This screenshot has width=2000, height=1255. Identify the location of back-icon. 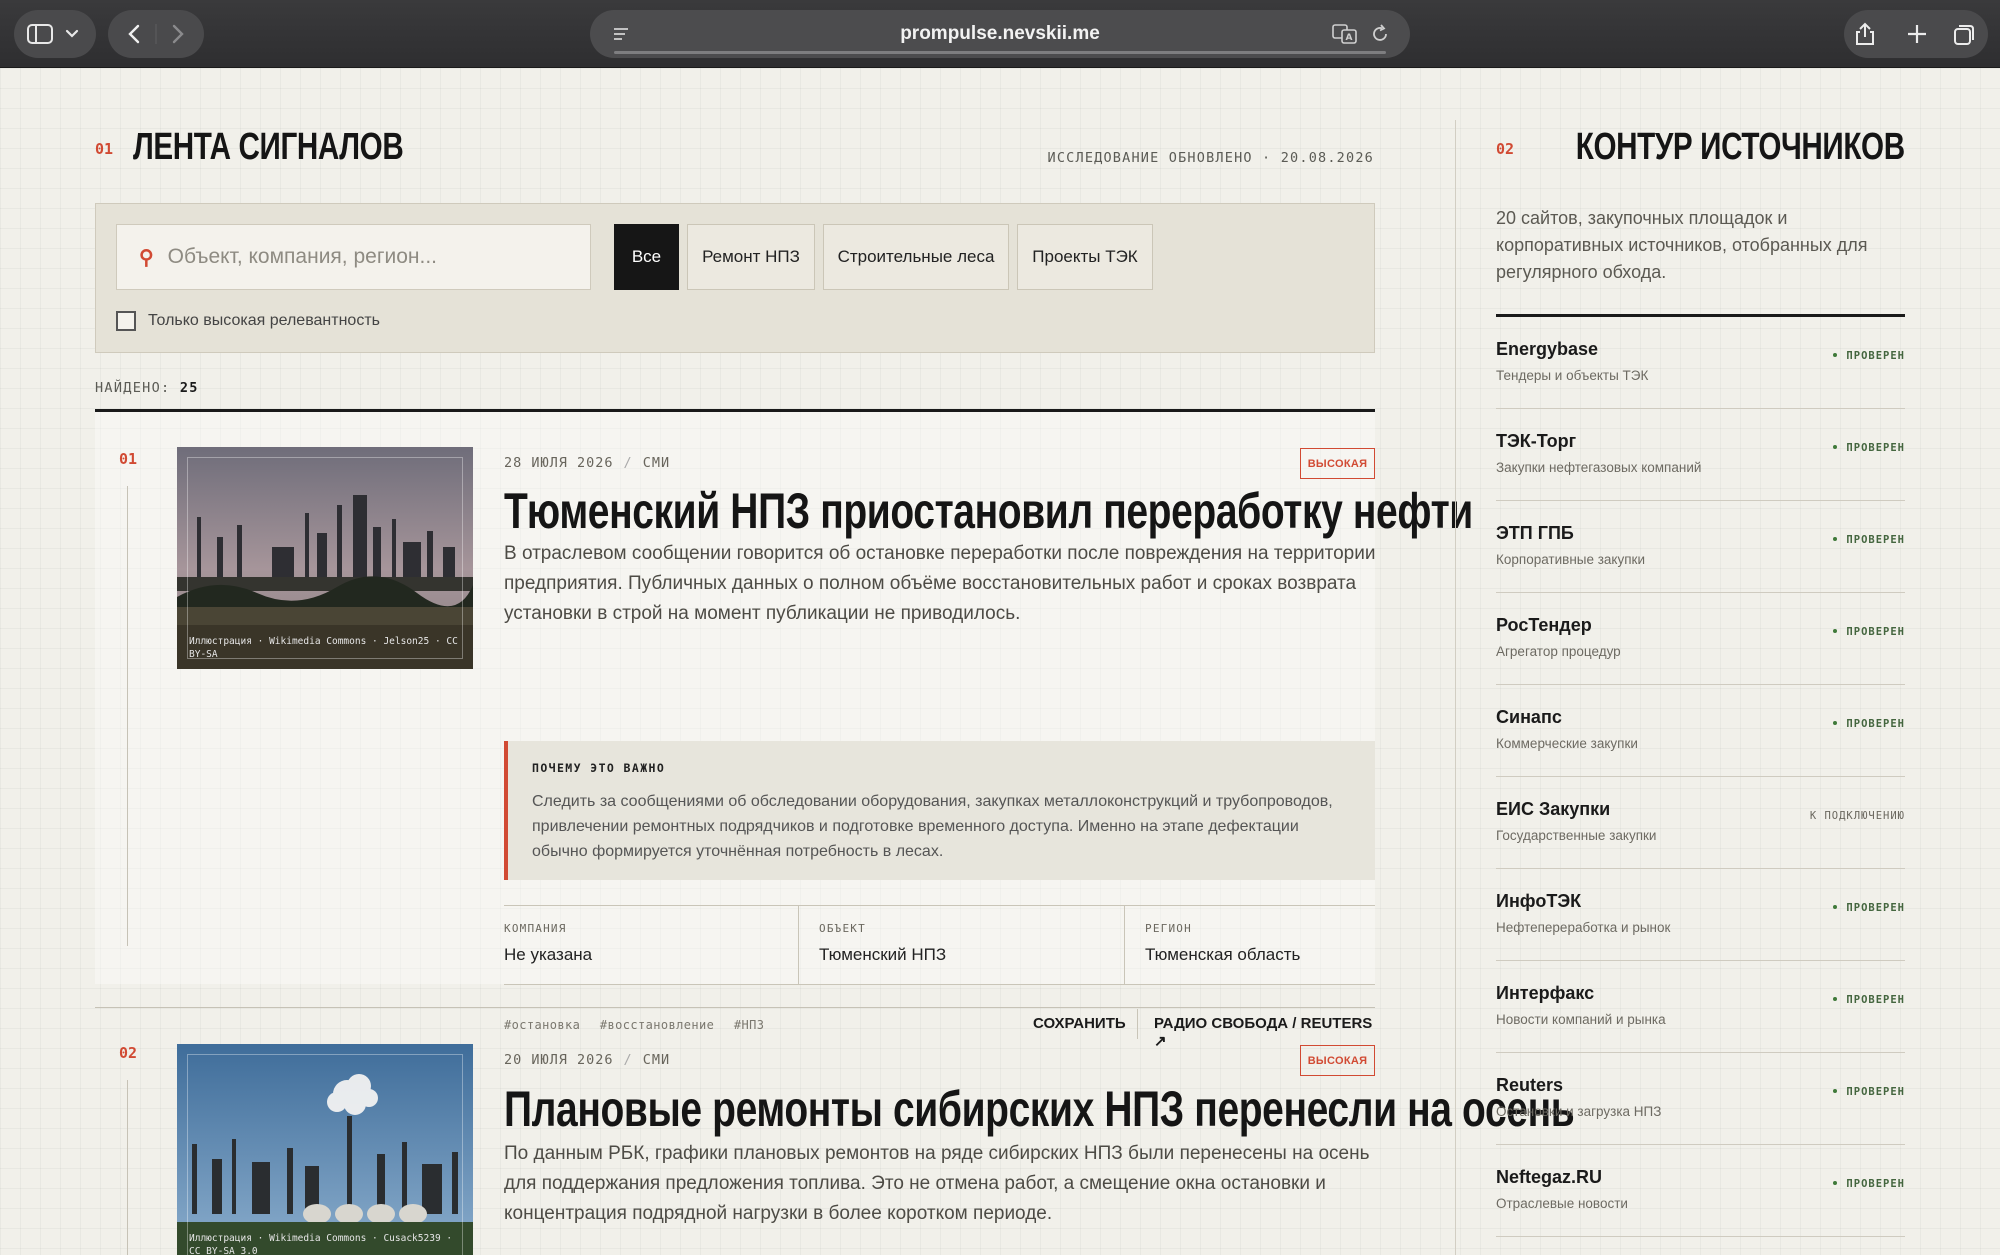
(134, 34).